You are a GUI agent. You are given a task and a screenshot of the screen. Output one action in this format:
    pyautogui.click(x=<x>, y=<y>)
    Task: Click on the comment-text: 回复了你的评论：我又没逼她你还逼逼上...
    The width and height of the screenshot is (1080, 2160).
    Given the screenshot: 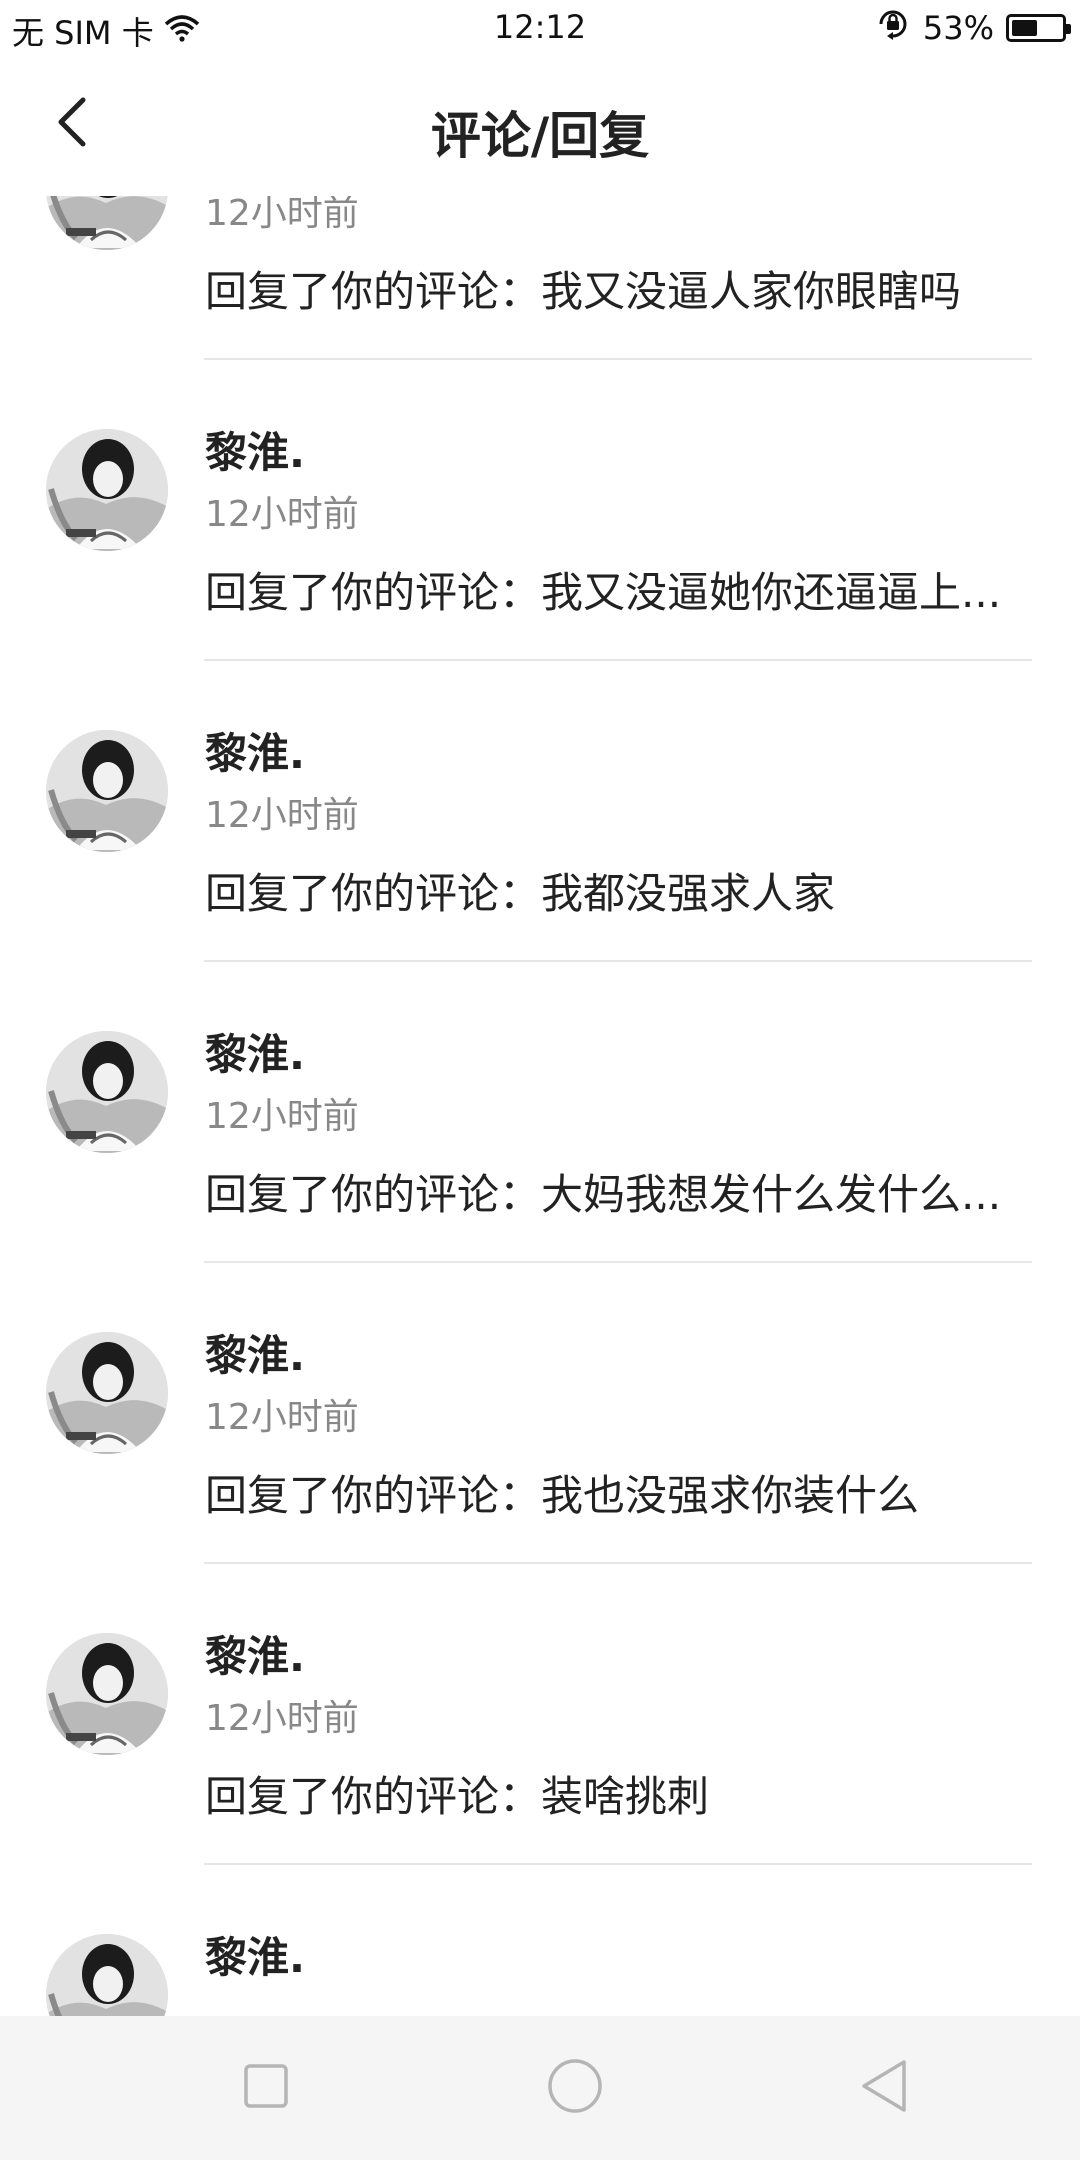 What is the action you would take?
    pyautogui.click(x=605, y=589)
    